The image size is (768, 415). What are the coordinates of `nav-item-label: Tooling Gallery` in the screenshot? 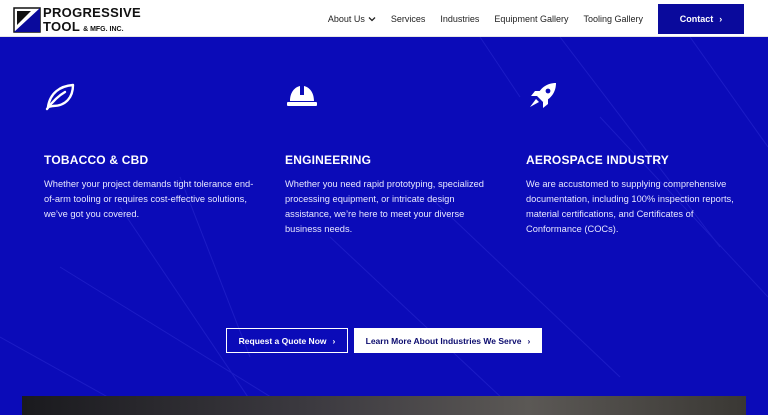 It's located at (613, 18).